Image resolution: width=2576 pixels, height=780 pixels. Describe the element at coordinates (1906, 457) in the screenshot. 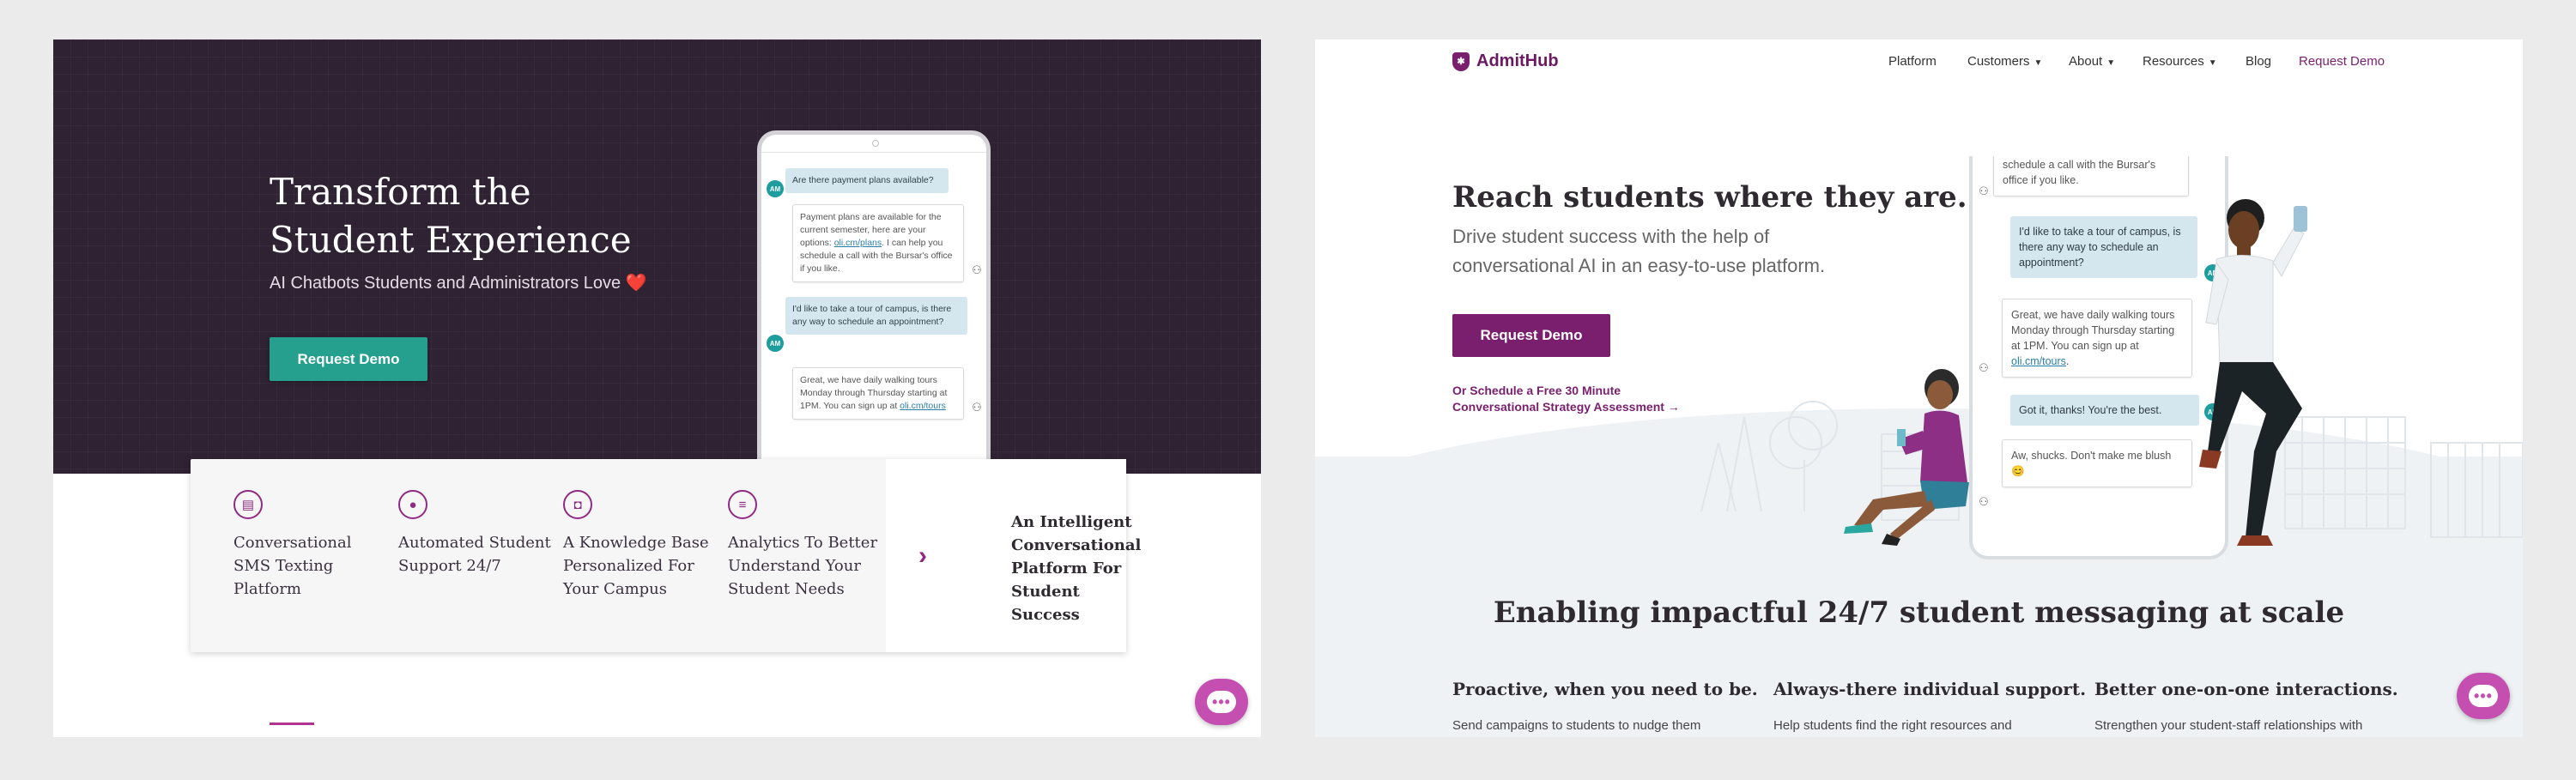

I see `student-sitting-illustration` at that location.